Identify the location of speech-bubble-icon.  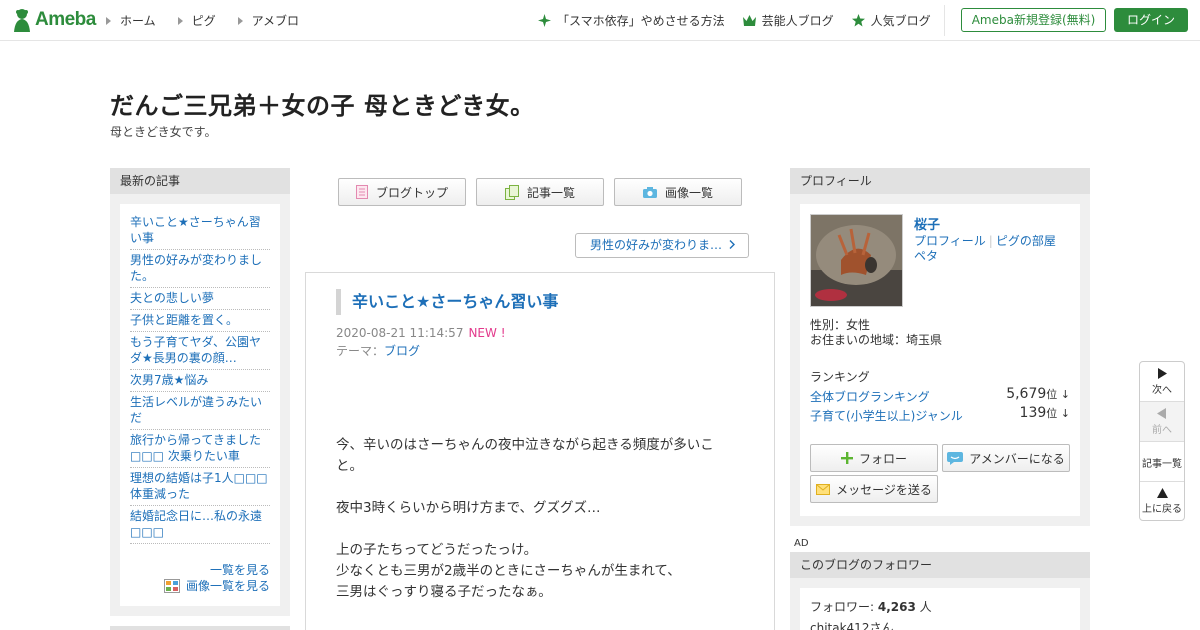
(955, 458).